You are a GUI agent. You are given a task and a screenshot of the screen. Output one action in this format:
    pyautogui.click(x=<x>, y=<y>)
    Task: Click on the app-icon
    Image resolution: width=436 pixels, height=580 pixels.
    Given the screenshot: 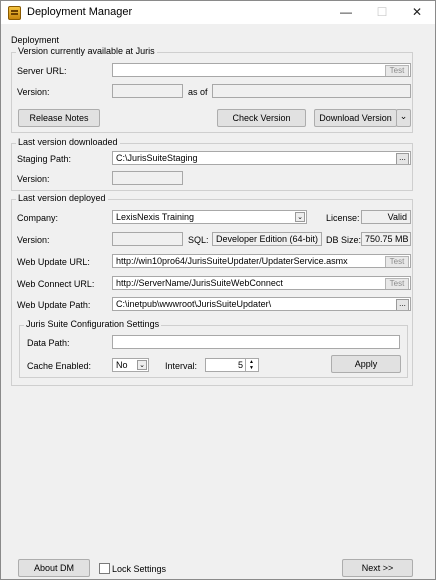 What is the action you would take?
    pyautogui.click(x=14, y=13)
    